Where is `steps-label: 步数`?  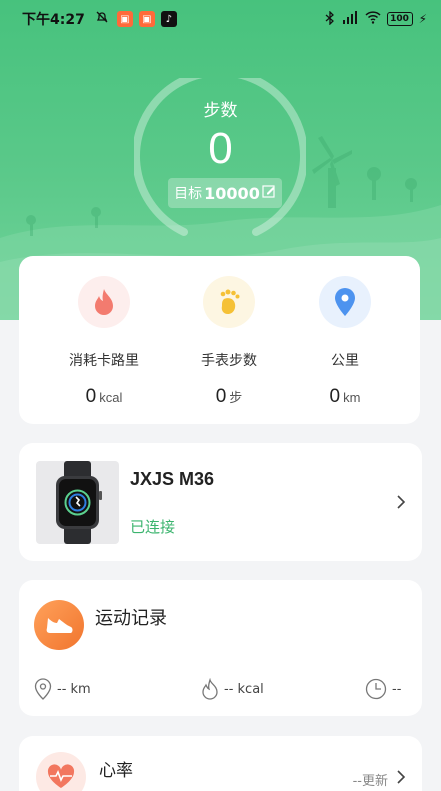
steps-label: 步数 is located at coordinates (220, 111).